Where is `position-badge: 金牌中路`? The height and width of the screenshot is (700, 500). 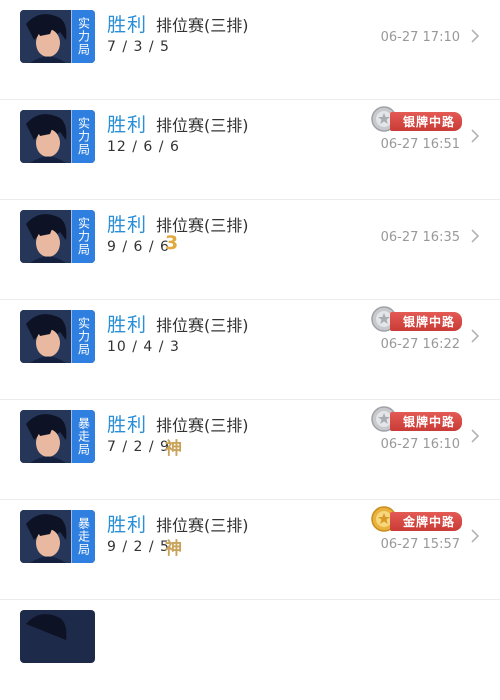 position-badge: 金牌中路 is located at coordinates (416, 520).